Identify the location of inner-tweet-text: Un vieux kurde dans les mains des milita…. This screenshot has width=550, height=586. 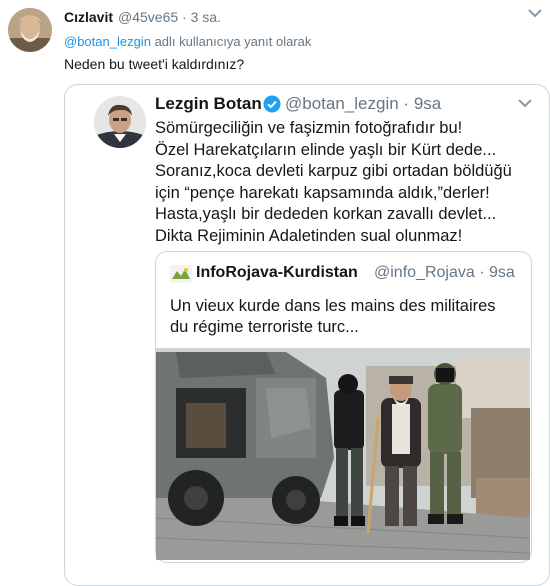
(345, 317).